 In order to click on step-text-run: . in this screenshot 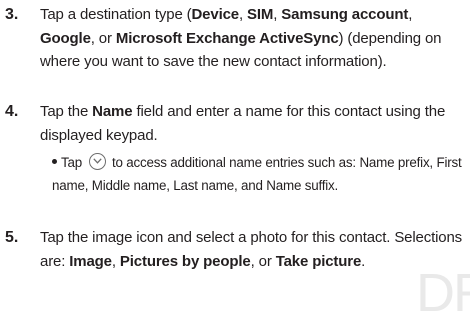, I will do `click(363, 261)`.